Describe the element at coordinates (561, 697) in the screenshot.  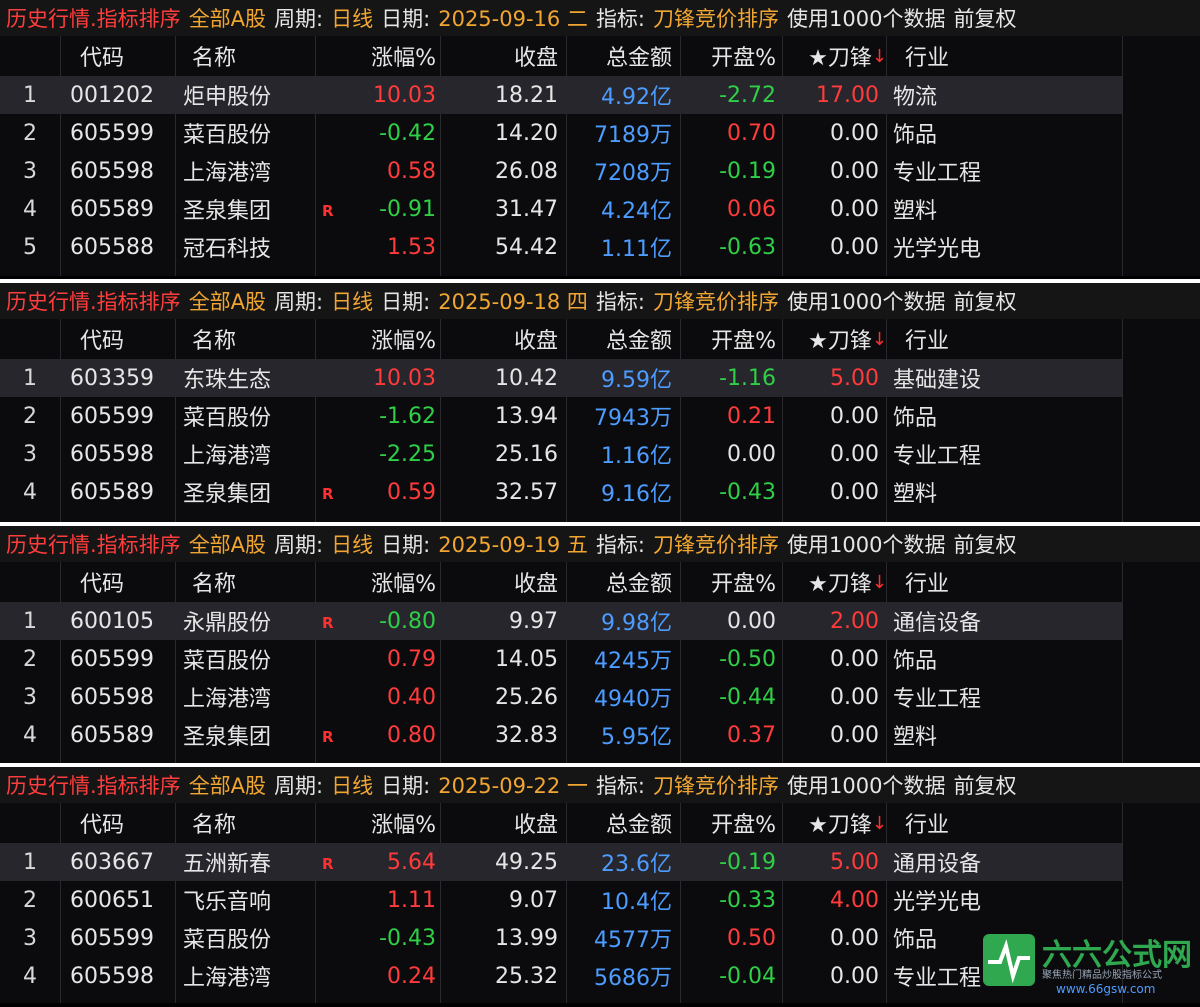
I see `table-row: 3 605598 上海港湾 0.40 25.26 4940万 -0.44 0.00 专业工程` at that location.